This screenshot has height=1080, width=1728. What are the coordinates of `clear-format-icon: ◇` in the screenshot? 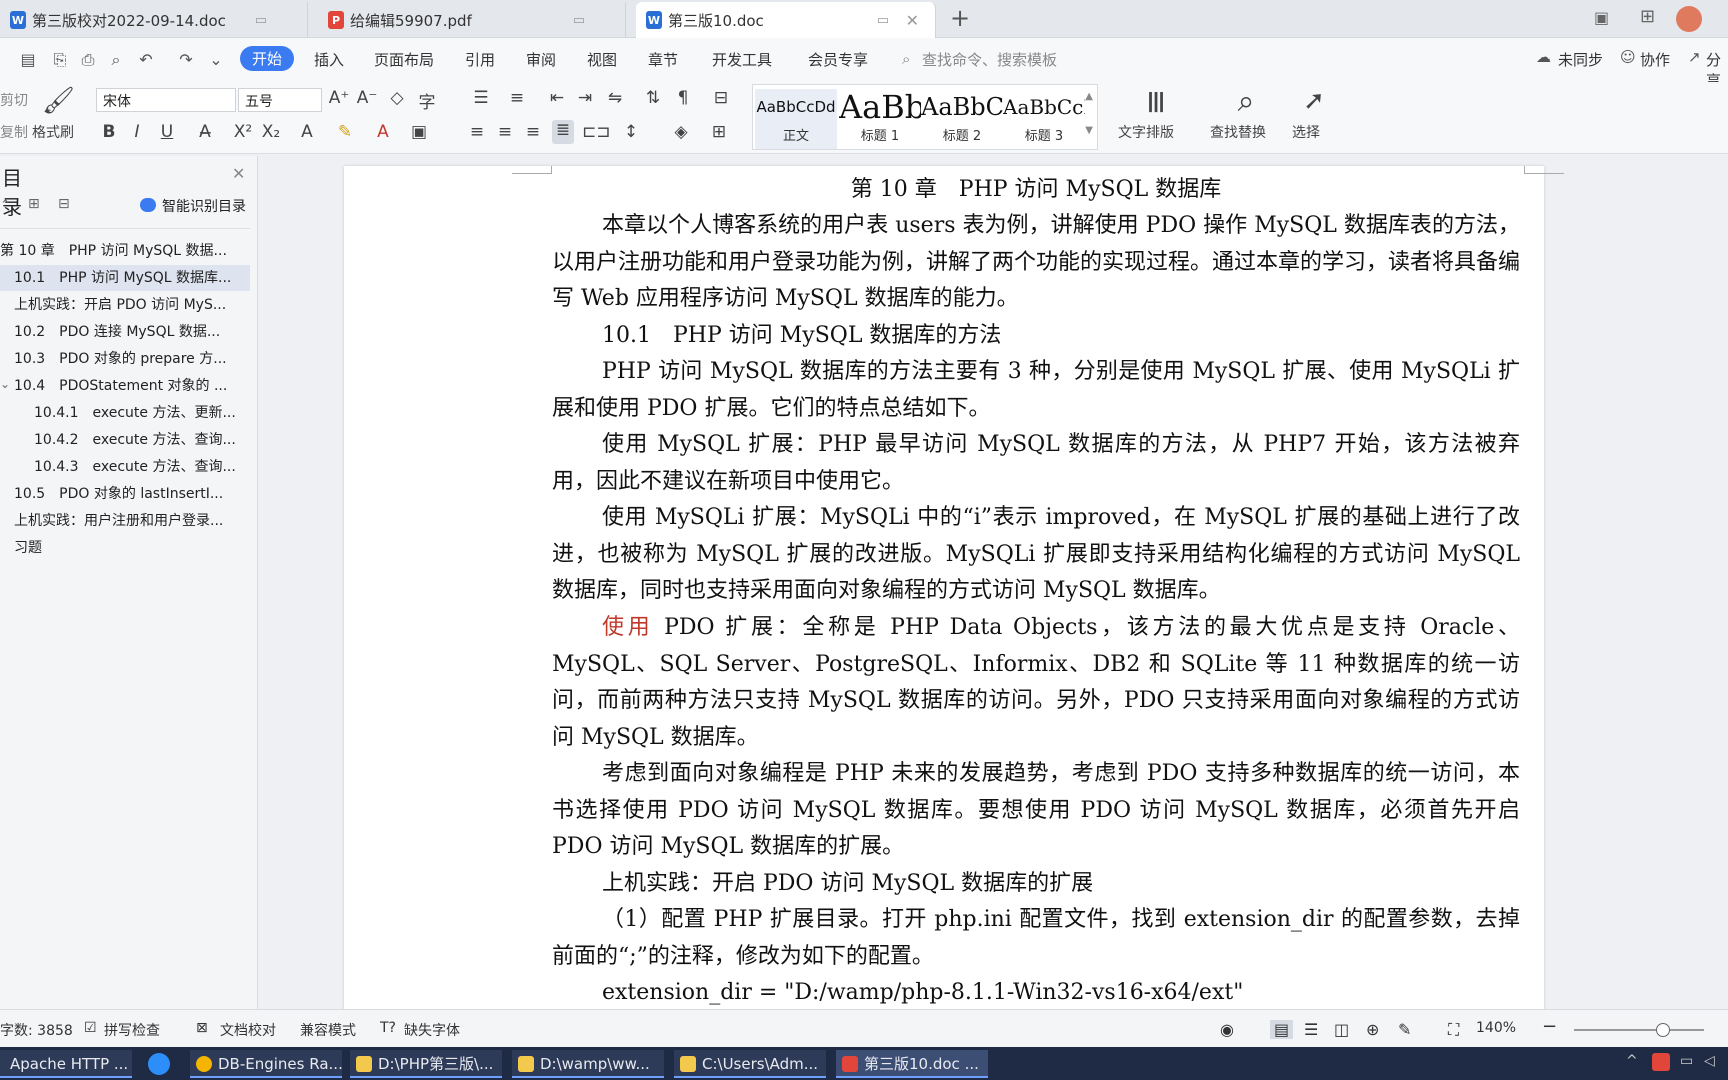 It's located at (397, 98).